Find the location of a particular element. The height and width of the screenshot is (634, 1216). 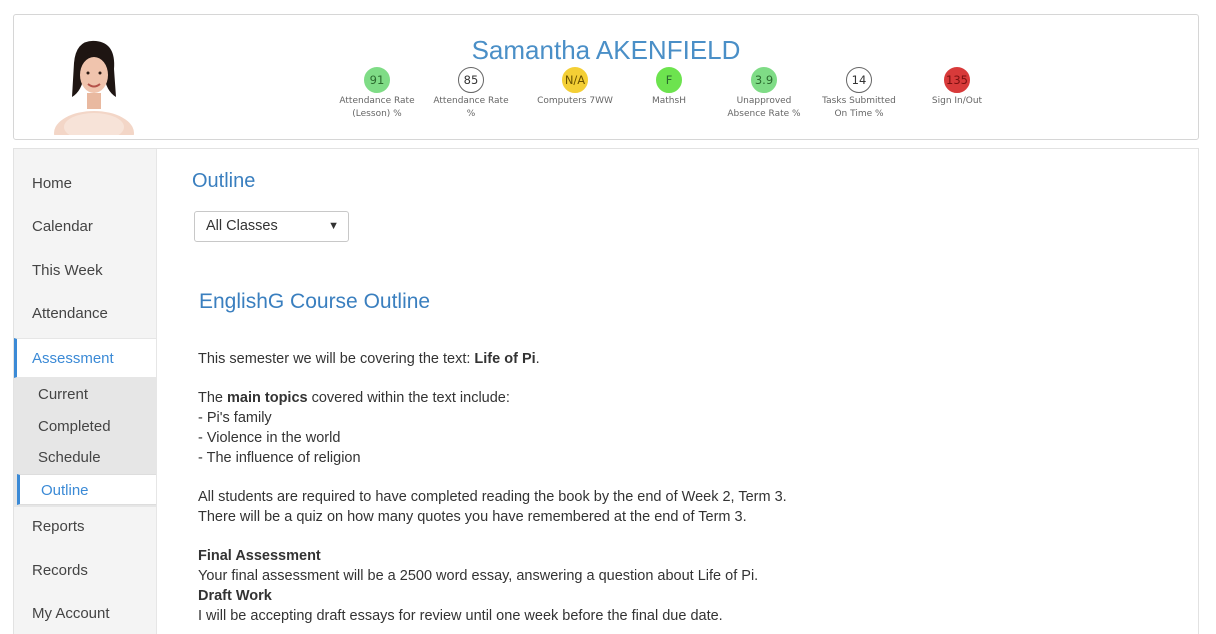

assessment-submenu: Current Completed Schedule Outline is located at coordinates (85, 442).